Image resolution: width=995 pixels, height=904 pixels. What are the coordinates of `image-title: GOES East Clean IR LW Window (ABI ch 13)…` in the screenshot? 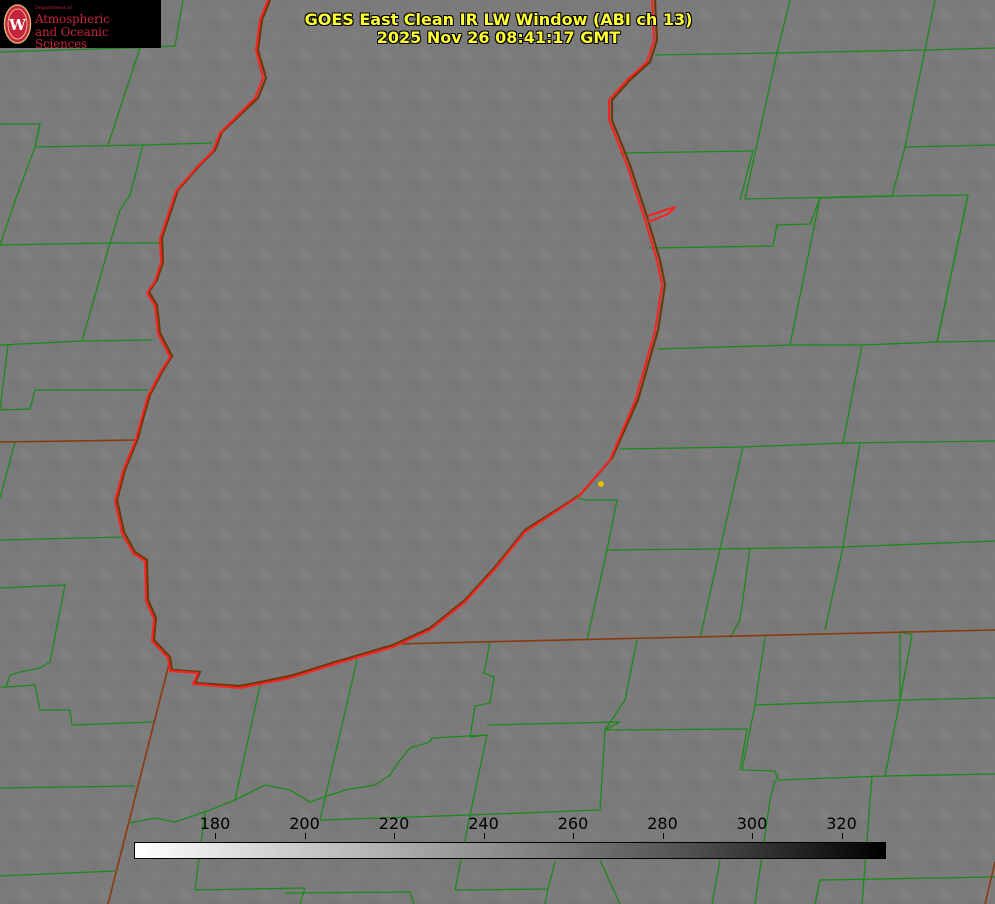 It's located at (497, 29).